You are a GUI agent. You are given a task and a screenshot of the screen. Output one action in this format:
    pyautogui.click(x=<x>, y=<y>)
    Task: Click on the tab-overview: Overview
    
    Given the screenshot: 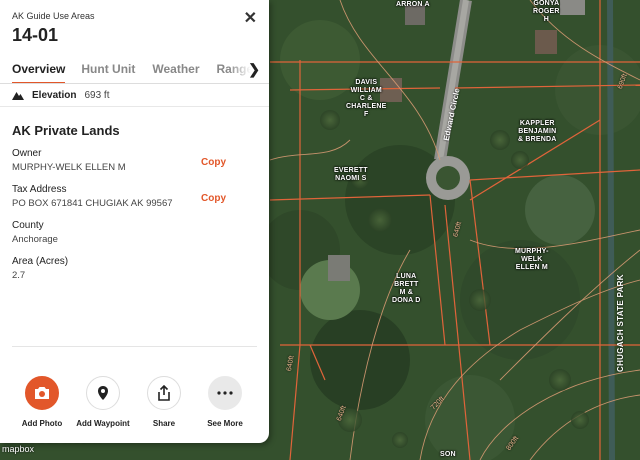 What is the action you would take?
    pyautogui.click(x=39, y=70)
    